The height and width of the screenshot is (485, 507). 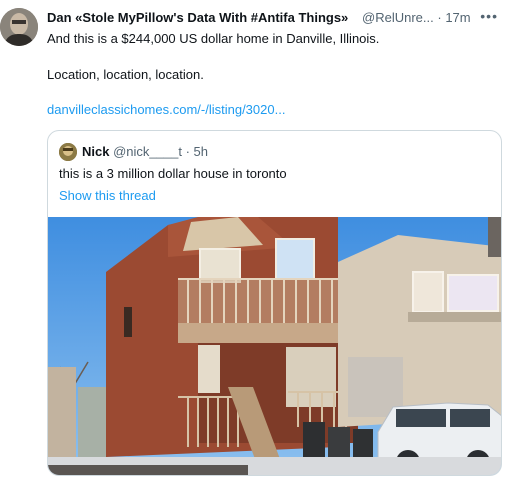 I want to click on author-avatar, so click(x=19, y=27).